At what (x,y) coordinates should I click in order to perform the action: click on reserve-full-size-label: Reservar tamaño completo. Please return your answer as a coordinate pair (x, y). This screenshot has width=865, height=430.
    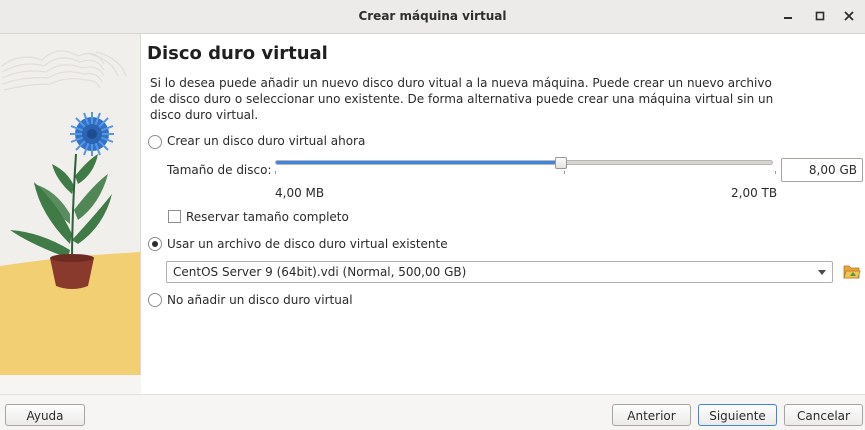
    Looking at the image, I should click on (267, 217).